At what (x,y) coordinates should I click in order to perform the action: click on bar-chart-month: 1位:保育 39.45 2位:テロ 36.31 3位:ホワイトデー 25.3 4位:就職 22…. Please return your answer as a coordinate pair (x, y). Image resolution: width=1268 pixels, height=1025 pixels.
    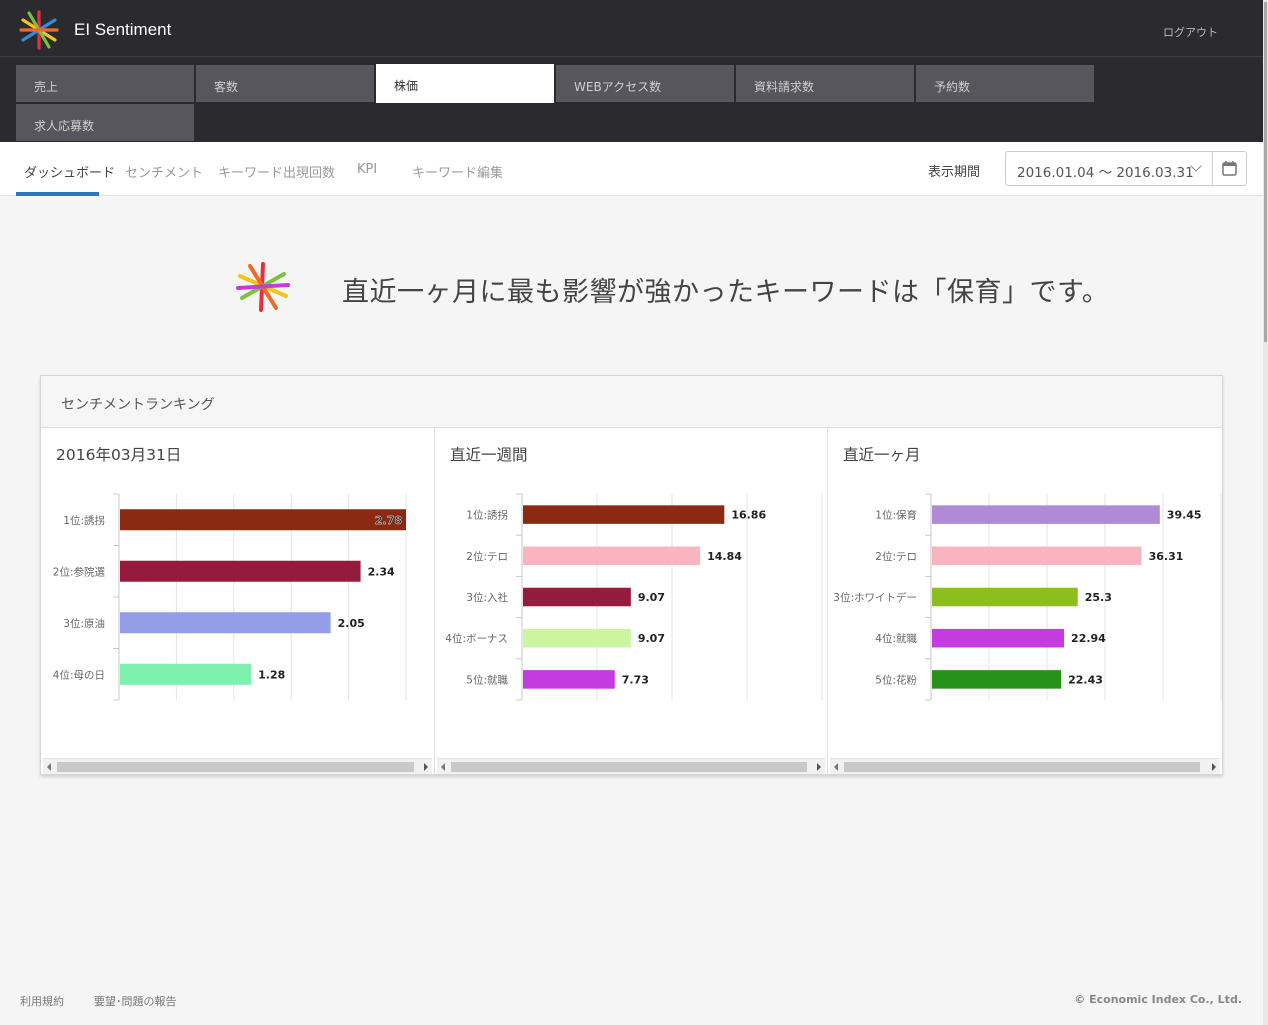
    Looking at the image, I should click on (1027, 597).